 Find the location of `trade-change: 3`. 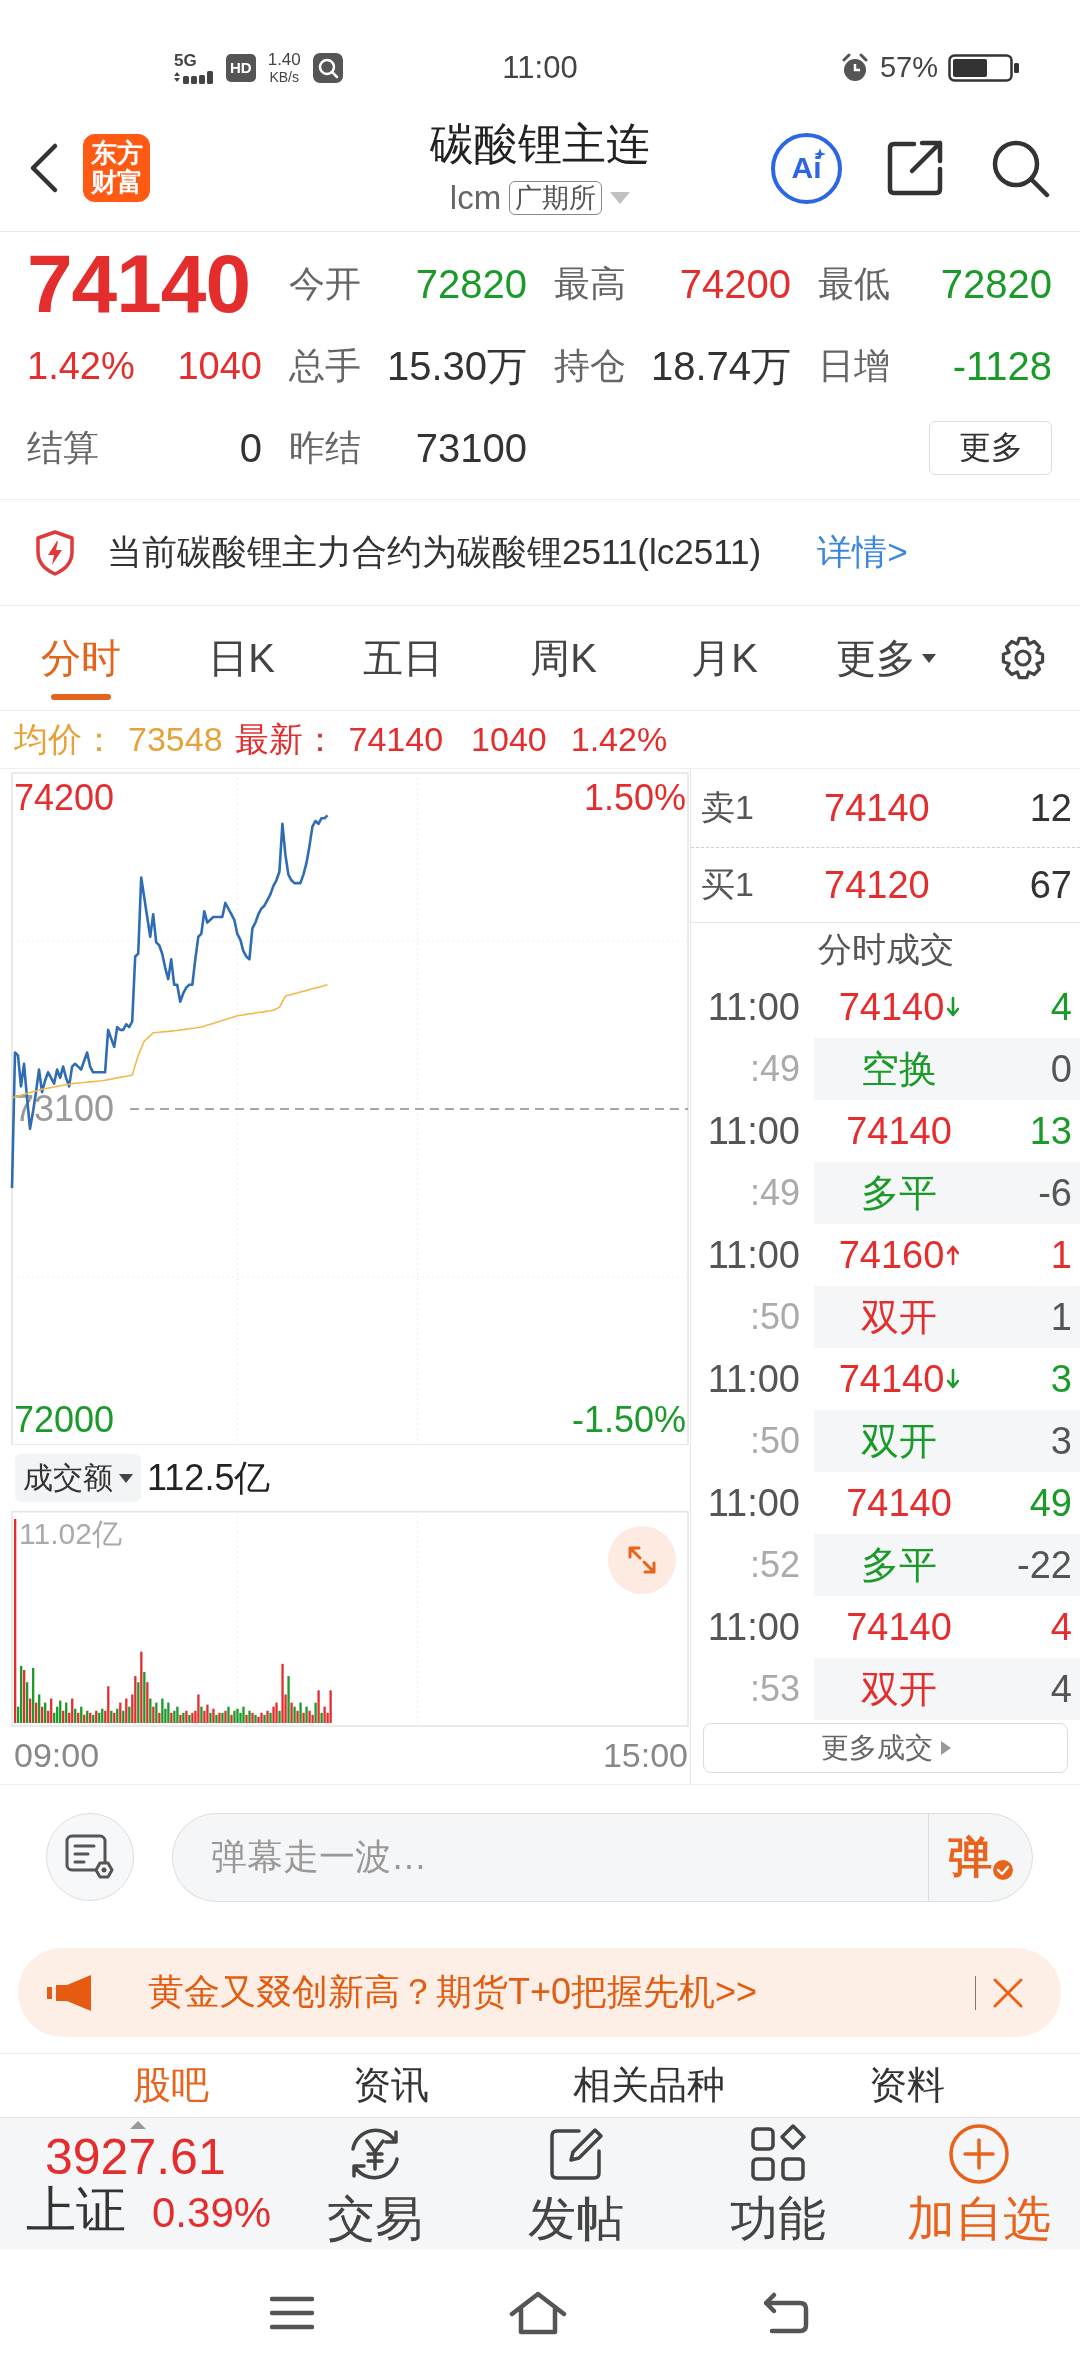

trade-change: 3 is located at coordinates (1032, 1441).